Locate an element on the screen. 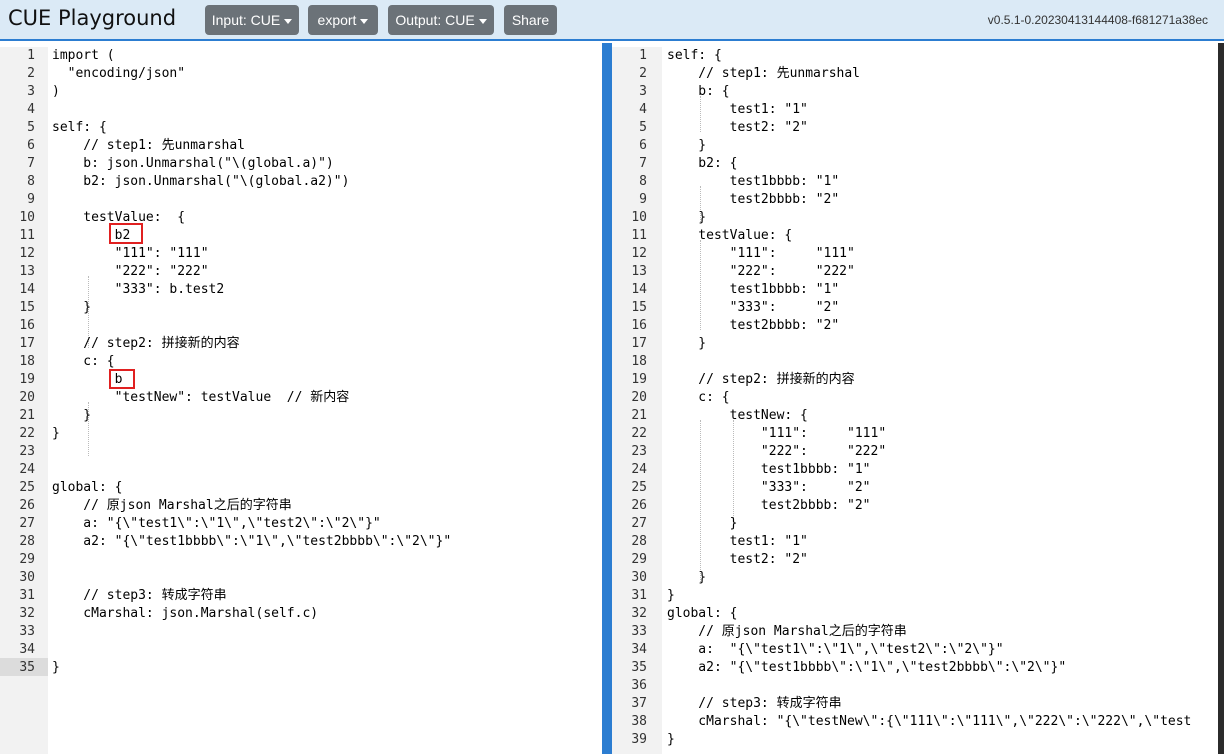 This screenshot has width=1224, height=754. code-line: 16 is located at coordinates (301, 326).